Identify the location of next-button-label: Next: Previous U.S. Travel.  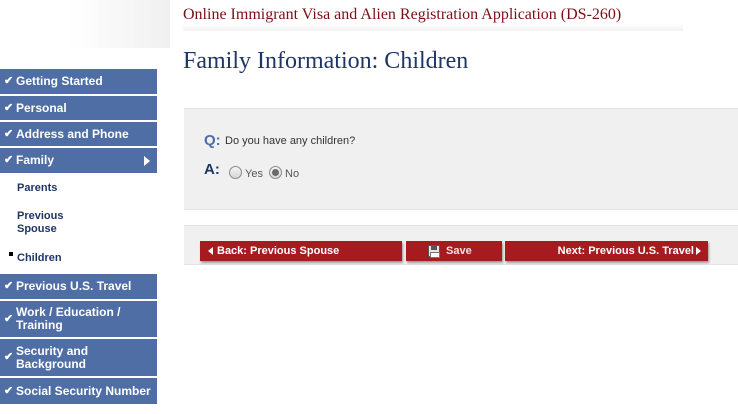
(625, 251).